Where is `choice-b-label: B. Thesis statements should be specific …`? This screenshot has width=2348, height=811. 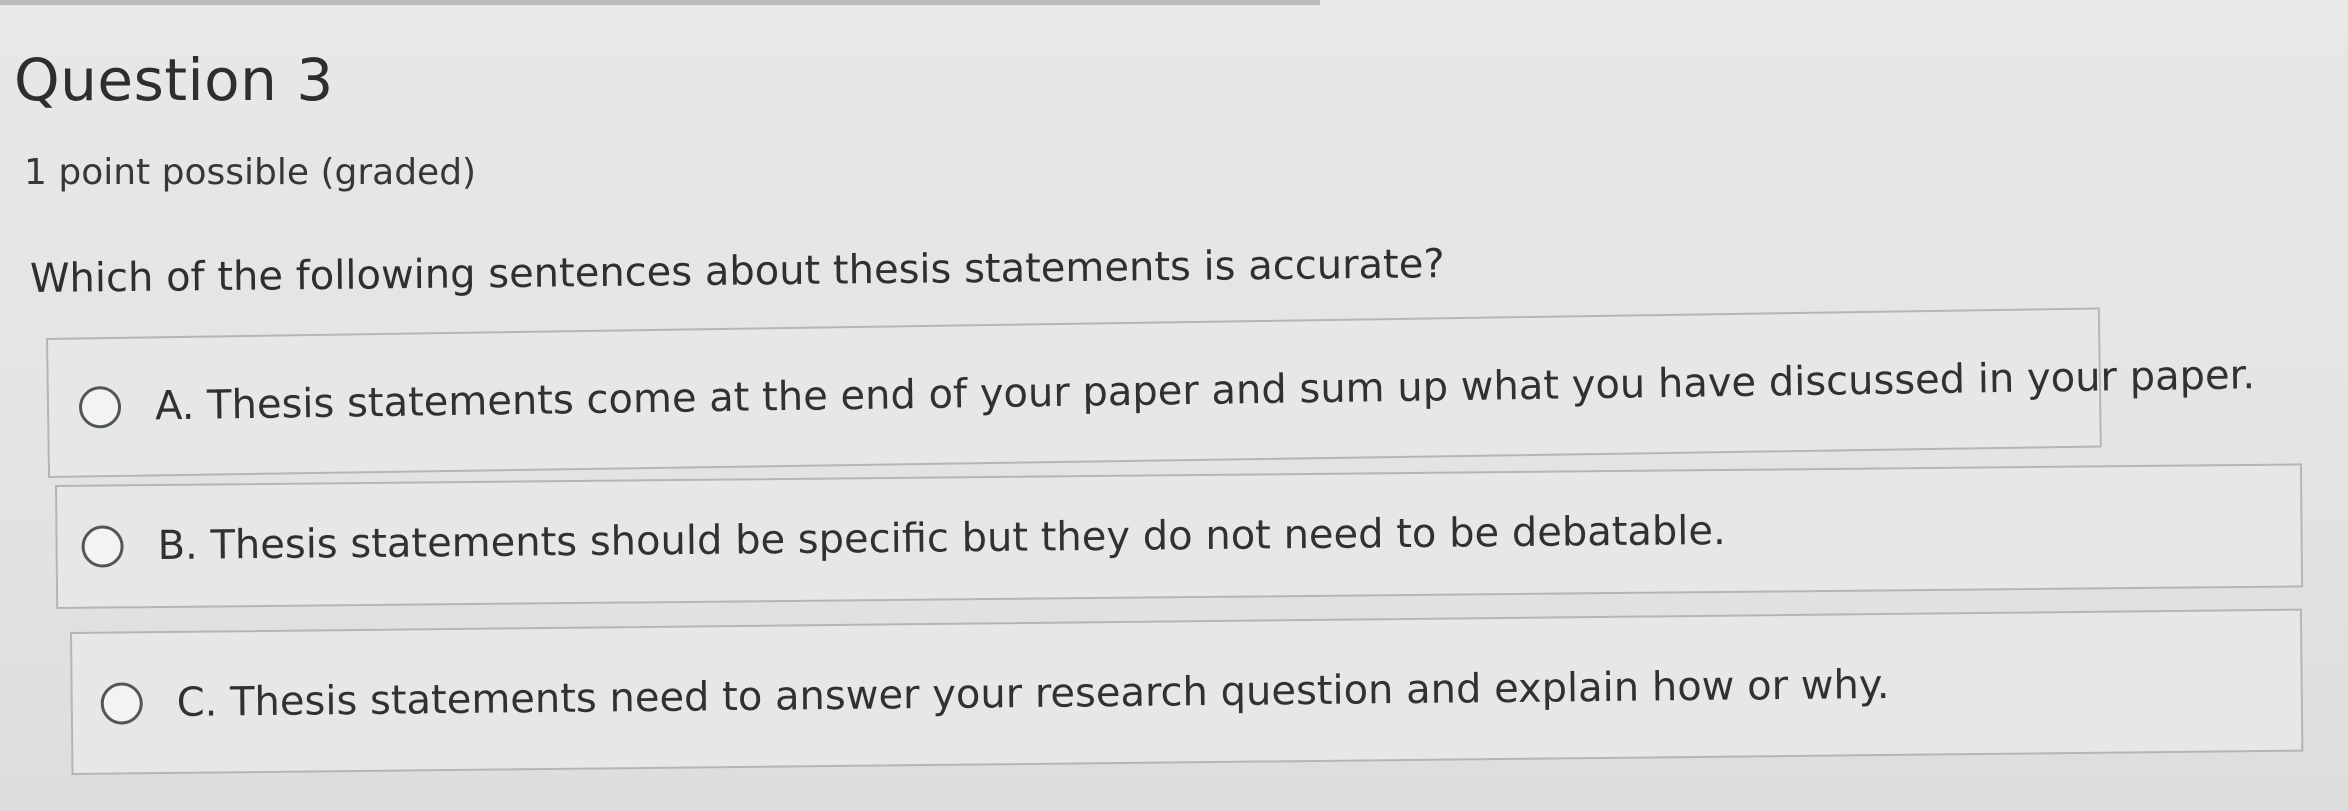 choice-b-label: B. Thesis statements should be specific … is located at coordinates (941, 538).